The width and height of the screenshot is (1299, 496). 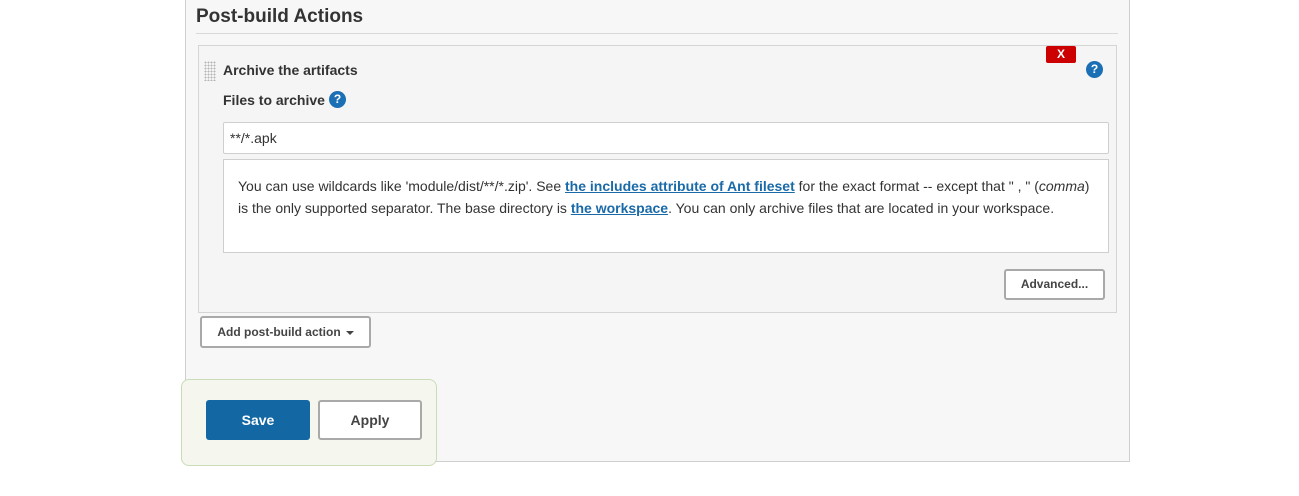 I want to click on drag-handle-icon, so click(x=210, y=71).